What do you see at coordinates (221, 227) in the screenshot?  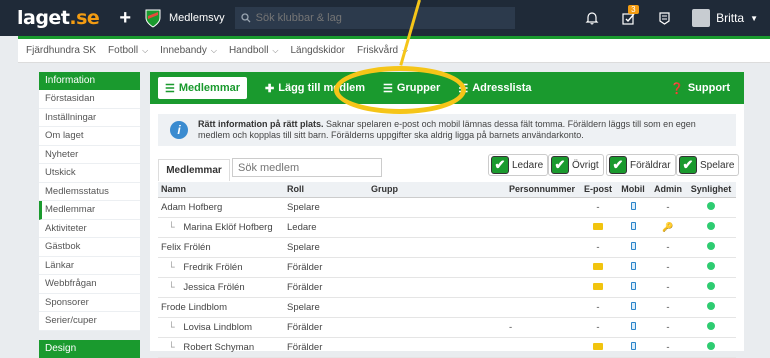 I see `member-name: Marina Eklöf Hofberg` at bounding box center [221, 227].